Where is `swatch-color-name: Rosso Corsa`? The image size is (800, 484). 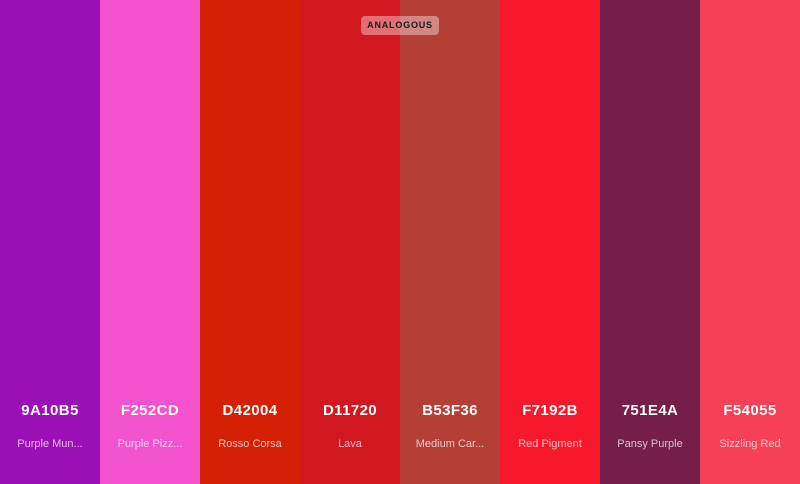
swatch-color-name: Rosso Corsa is located at coordinates (250, 444).